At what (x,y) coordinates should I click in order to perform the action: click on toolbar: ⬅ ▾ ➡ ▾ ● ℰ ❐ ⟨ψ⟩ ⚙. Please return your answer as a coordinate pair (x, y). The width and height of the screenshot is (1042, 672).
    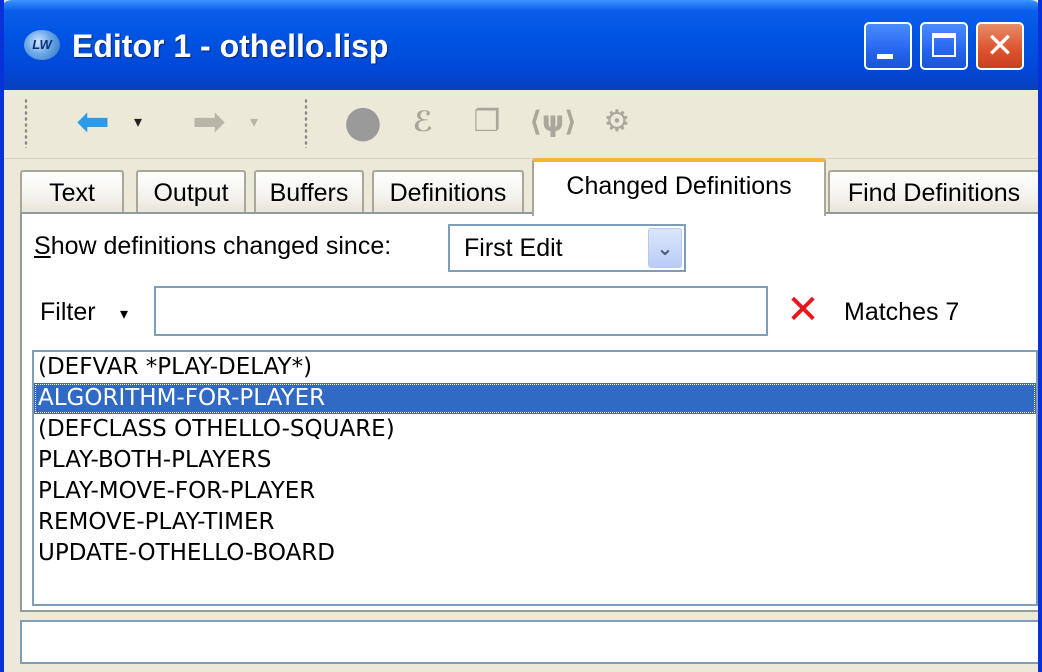
    Looking at the image, I should click on (521, 124).